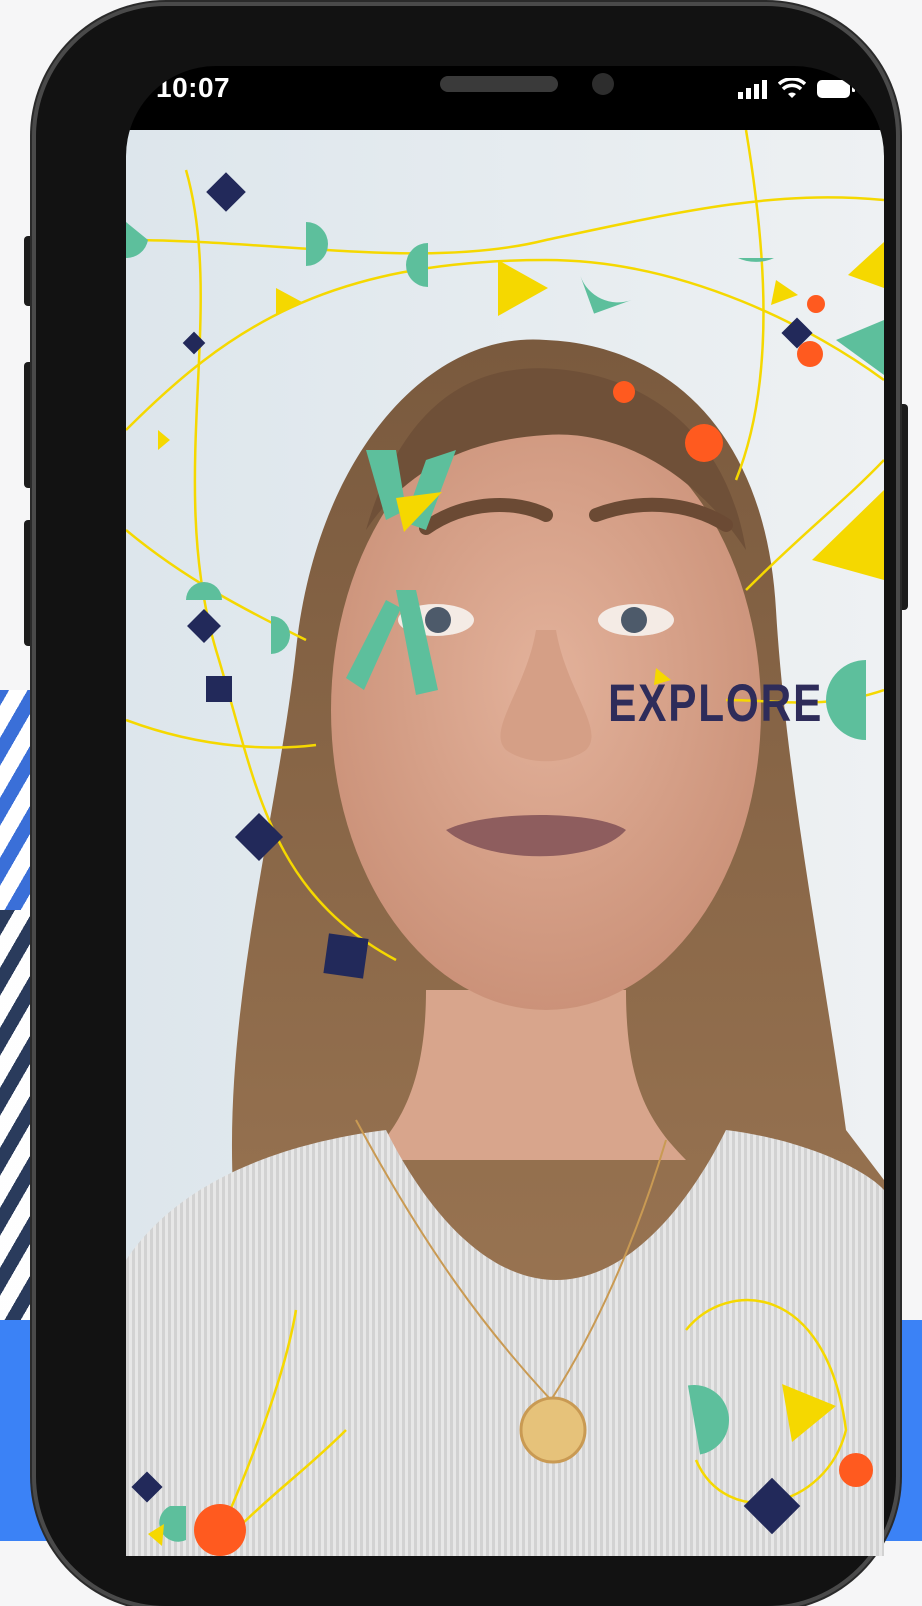 This screenshot has width=922, height=1606. Describe the element at coordinates (901, 507) in the screenshot. I see `power-button` at that location.